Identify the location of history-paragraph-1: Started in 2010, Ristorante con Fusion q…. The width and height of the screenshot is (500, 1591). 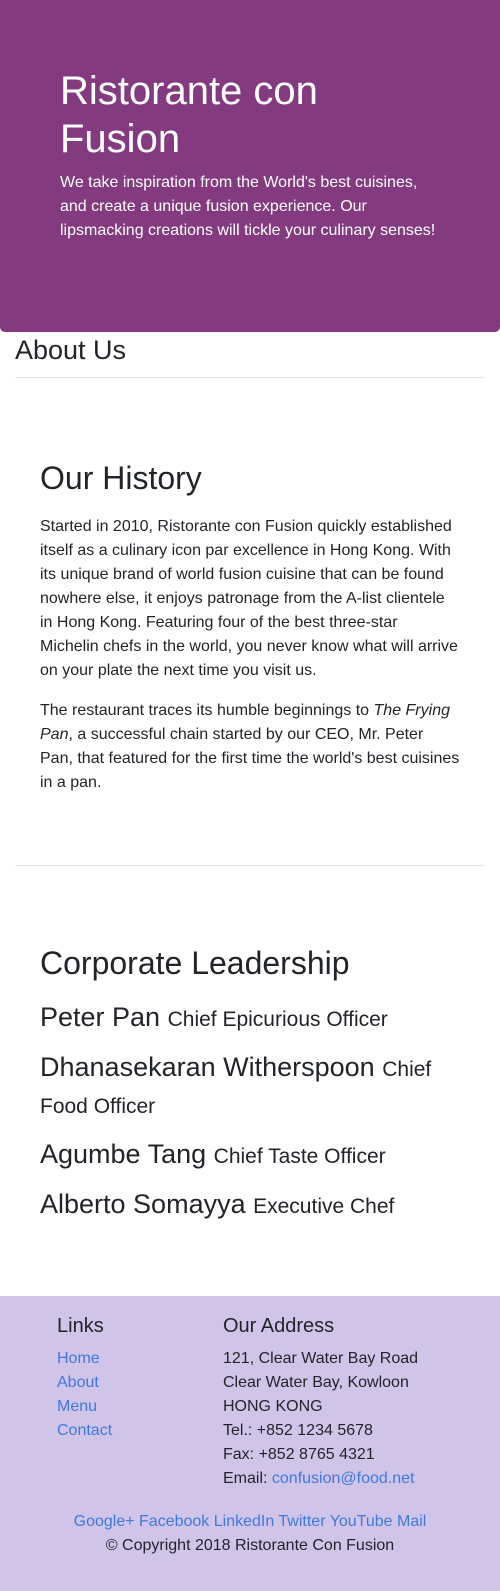
(249, 598).